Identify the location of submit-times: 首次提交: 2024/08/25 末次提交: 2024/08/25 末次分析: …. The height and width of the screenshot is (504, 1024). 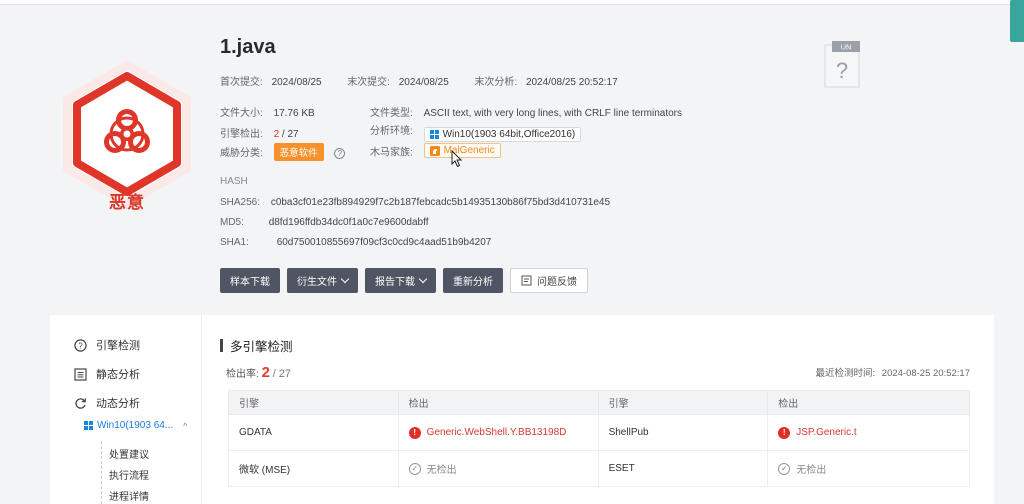
(419, 82).